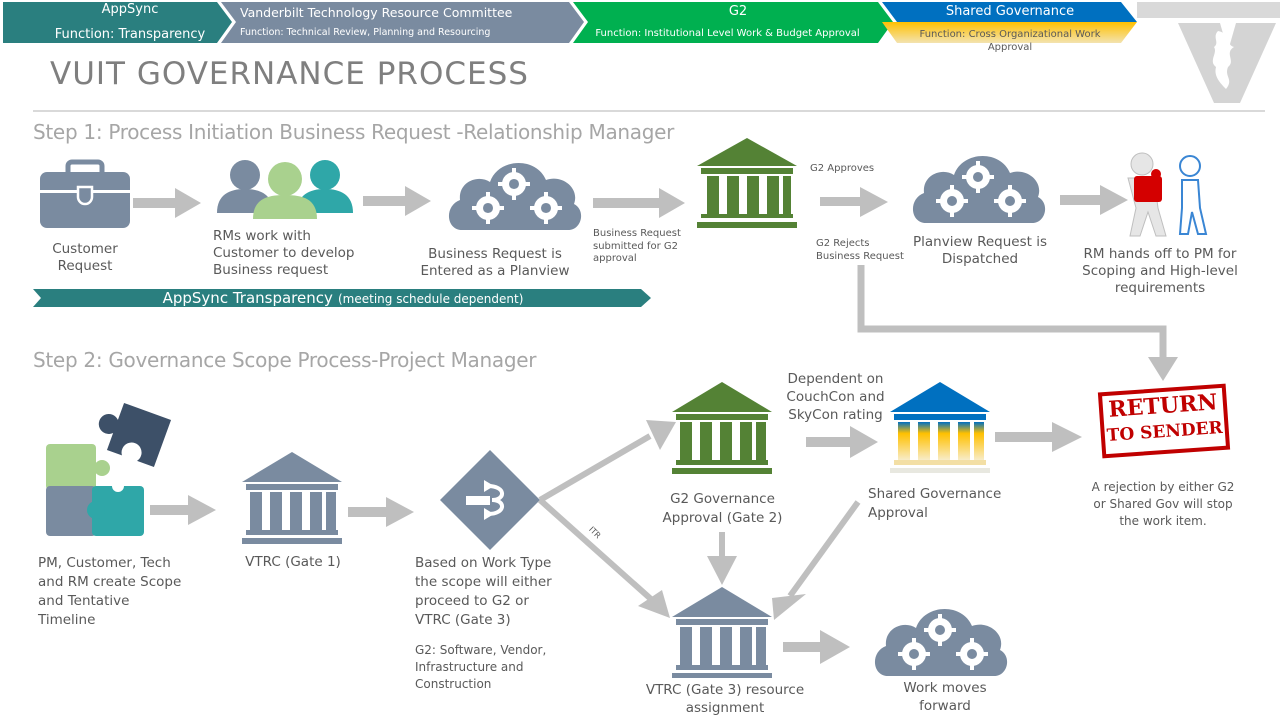  What do you see at coordinates (842, 168) in the screenshot?
I see `g2-approves-label: G2 Approves` at bounding box center [842, 168].